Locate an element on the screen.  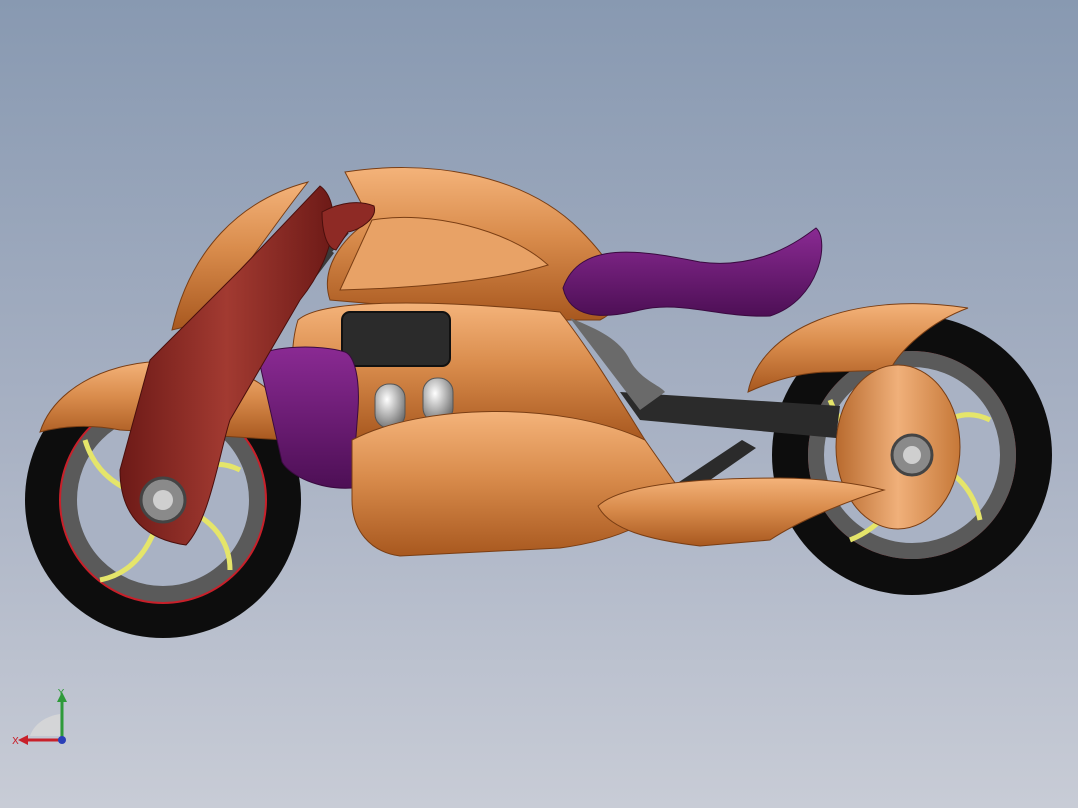
y-axis-label: Y is located at coordinates (61, 693).